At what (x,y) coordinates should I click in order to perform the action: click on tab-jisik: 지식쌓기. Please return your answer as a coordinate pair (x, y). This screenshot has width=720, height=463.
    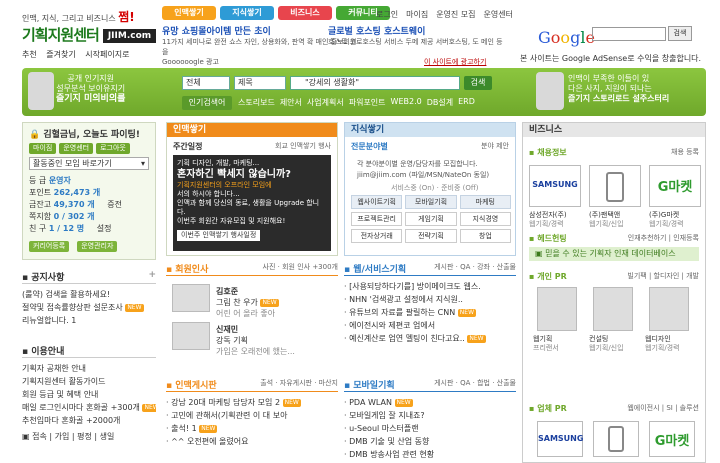
    Looking at the image, I should click on (247, 13).